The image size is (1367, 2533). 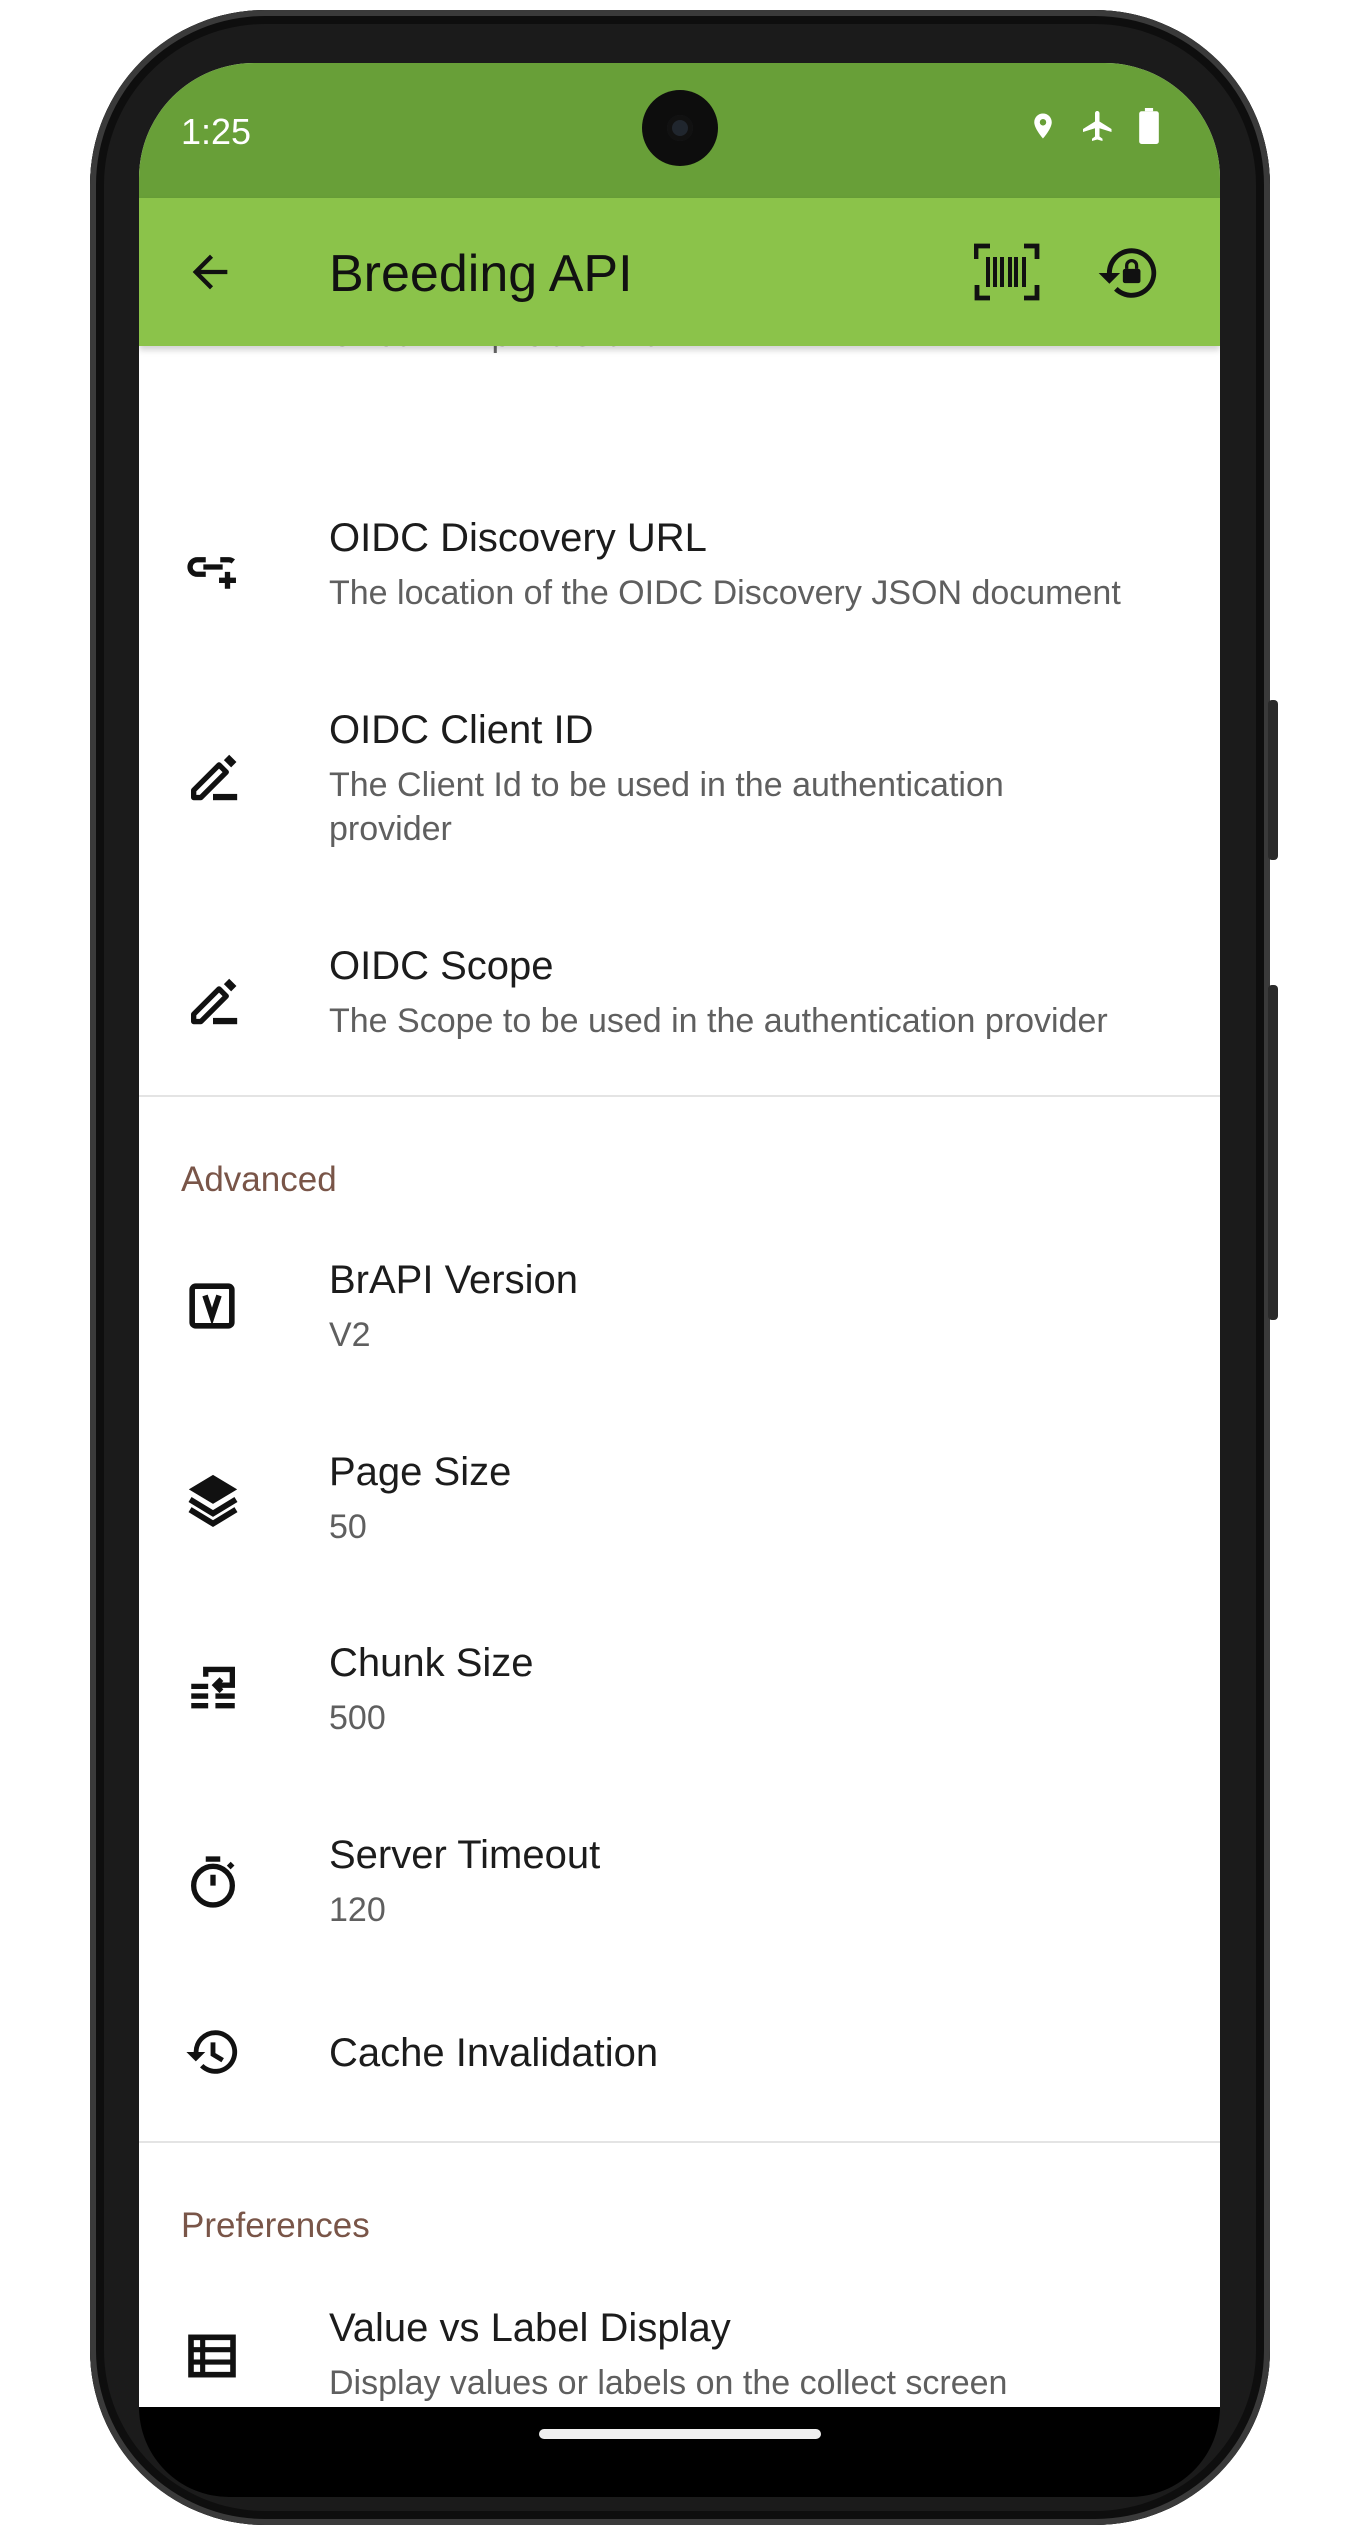 I want to click on status-bar: 1:25, so click(x=679, y=130).